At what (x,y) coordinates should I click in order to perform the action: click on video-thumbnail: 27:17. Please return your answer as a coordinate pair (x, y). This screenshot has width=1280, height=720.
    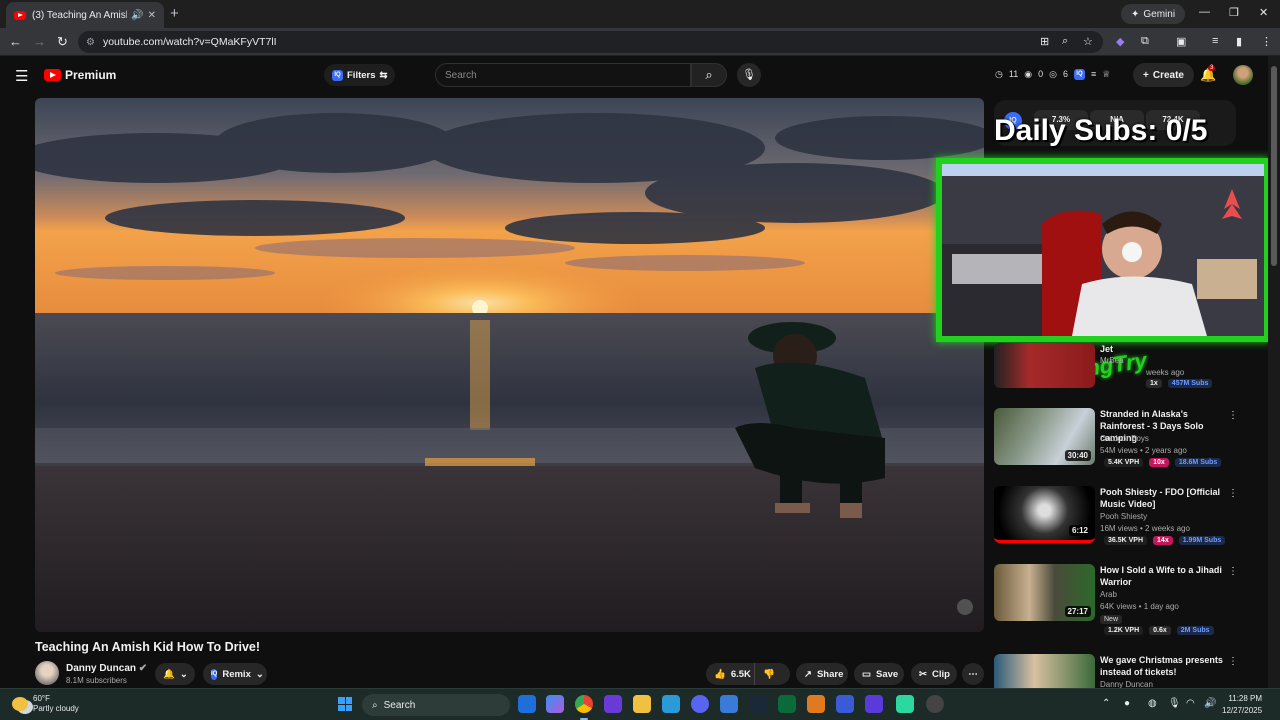
    Looking at the image, I should click on (1044, 592).